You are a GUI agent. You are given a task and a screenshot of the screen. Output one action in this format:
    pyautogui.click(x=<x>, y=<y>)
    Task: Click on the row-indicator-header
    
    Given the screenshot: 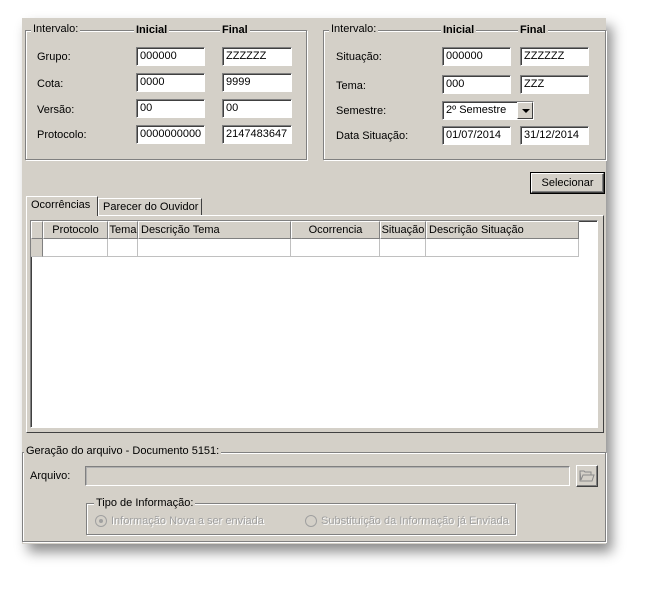 What is the action you would take?
    pyautogui.click(x=37, y=230)
    